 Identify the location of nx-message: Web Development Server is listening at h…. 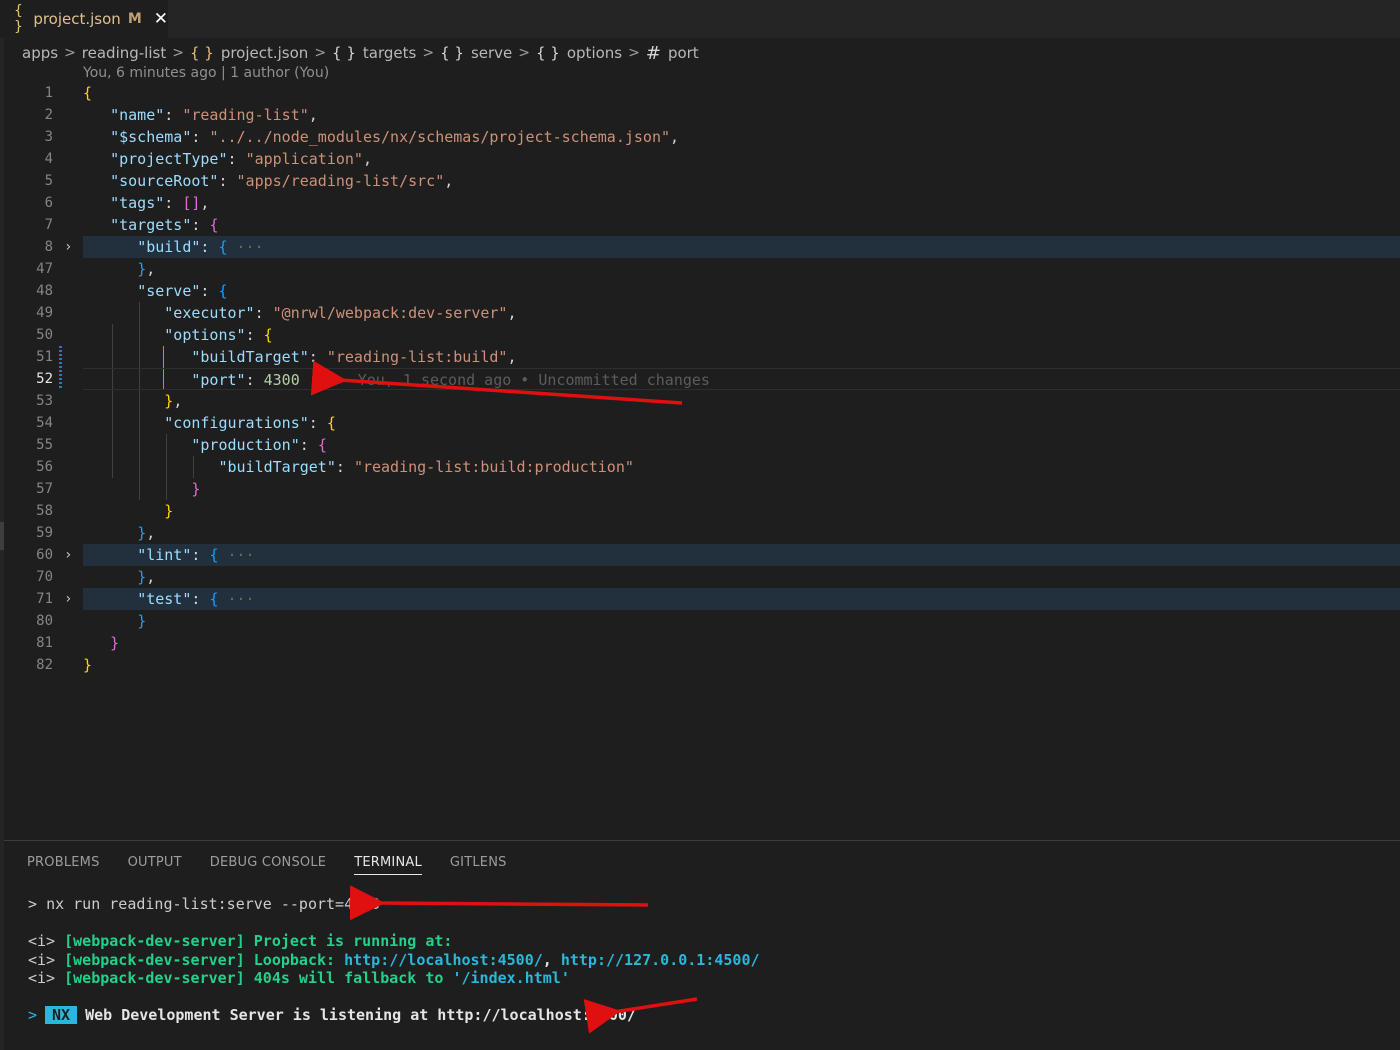
(360, 1015).